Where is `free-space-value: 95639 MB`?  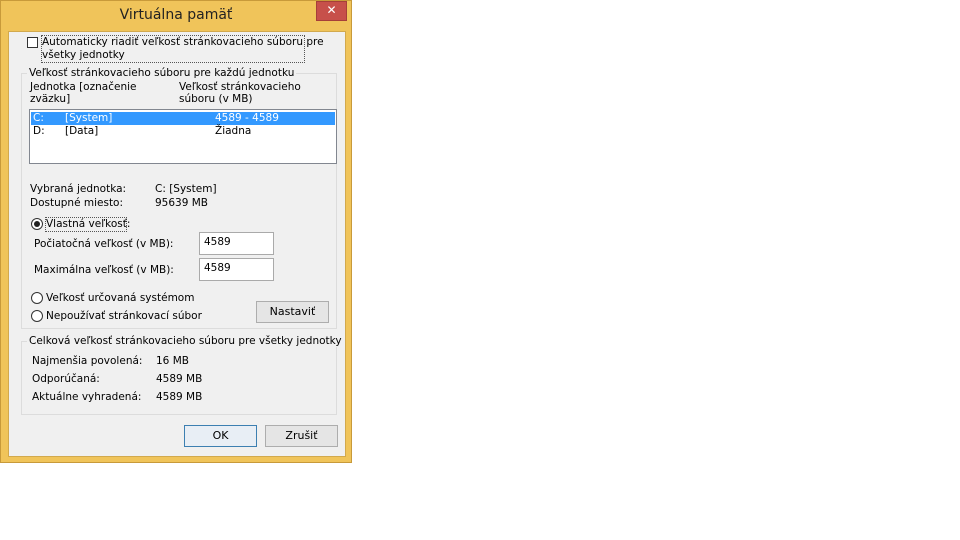 free-space-value: 95639 MB is located at coordinates (182, 203).